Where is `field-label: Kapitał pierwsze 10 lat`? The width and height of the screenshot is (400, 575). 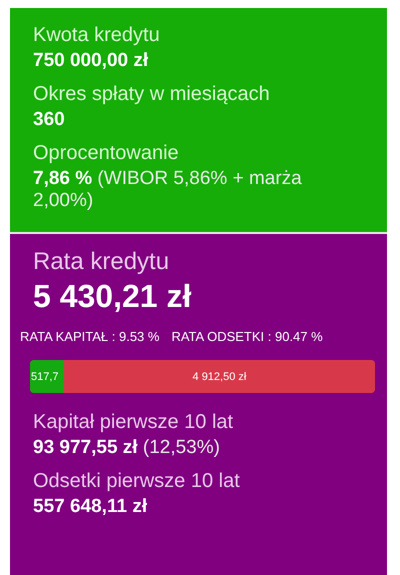
field-label: Kapitał pierwsze 10 lat is located at coordinates (133, 422).